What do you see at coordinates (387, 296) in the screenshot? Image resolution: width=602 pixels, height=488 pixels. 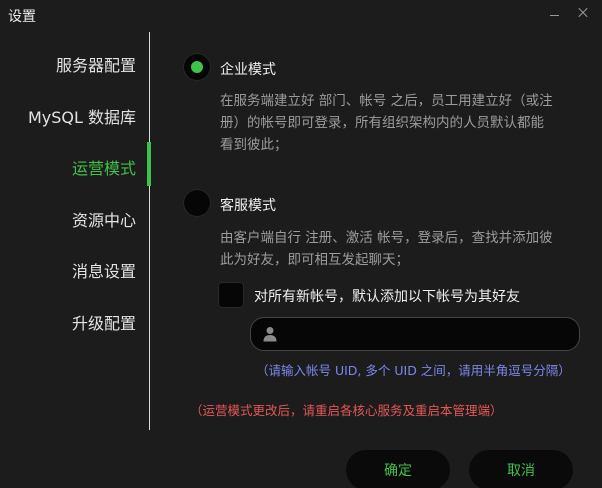 I see `auto-friend-label: 对所有新帐号，默认添加以下帐号为其好友` at bounding box center [387, 296].